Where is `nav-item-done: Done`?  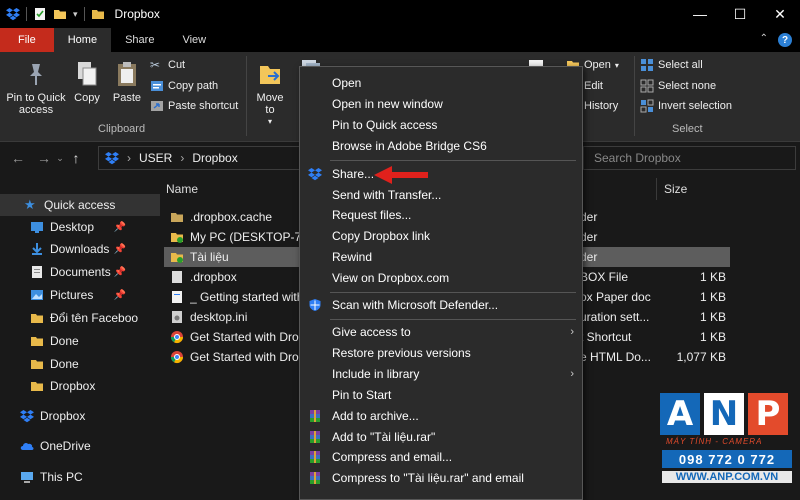 nav-item-done: Done is located at coordinates (80, 341).